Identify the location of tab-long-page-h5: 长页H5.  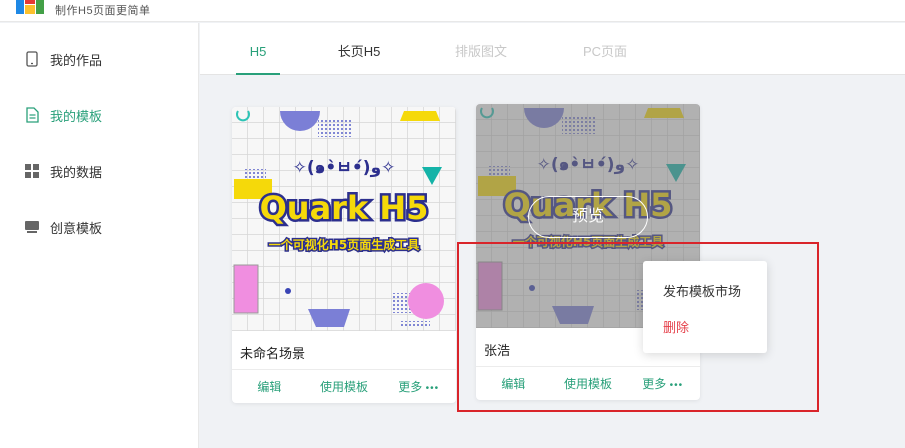
(359, 49).